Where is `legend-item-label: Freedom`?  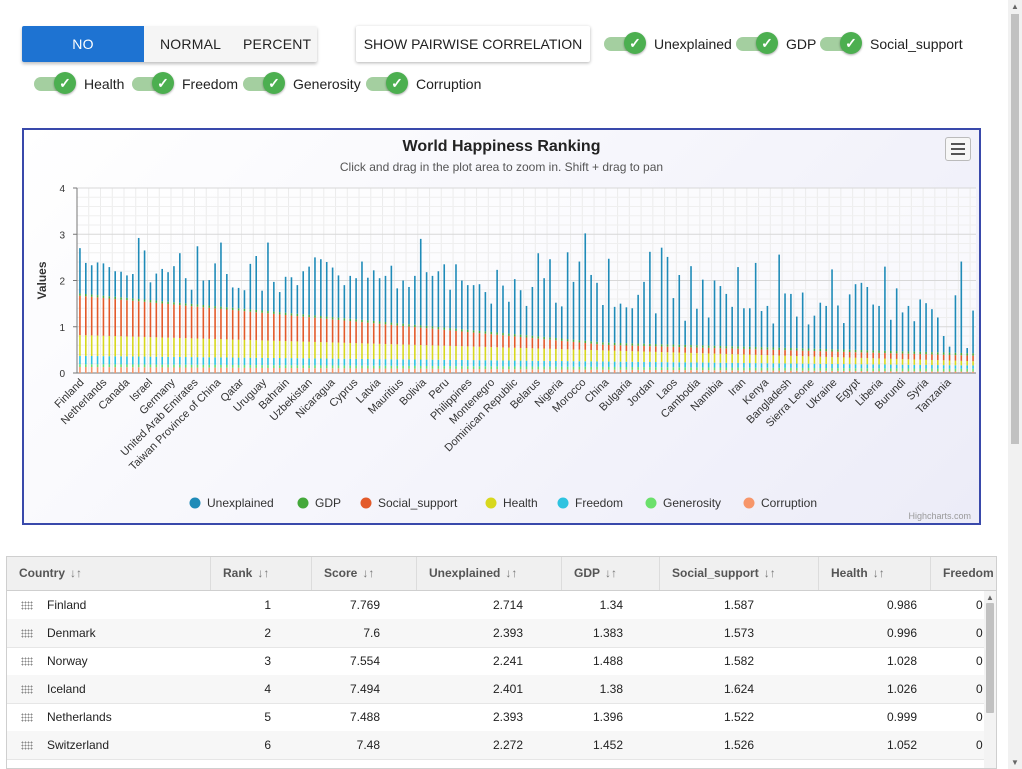
legend-item-label: Freedom is located at coordinates (599, 503).